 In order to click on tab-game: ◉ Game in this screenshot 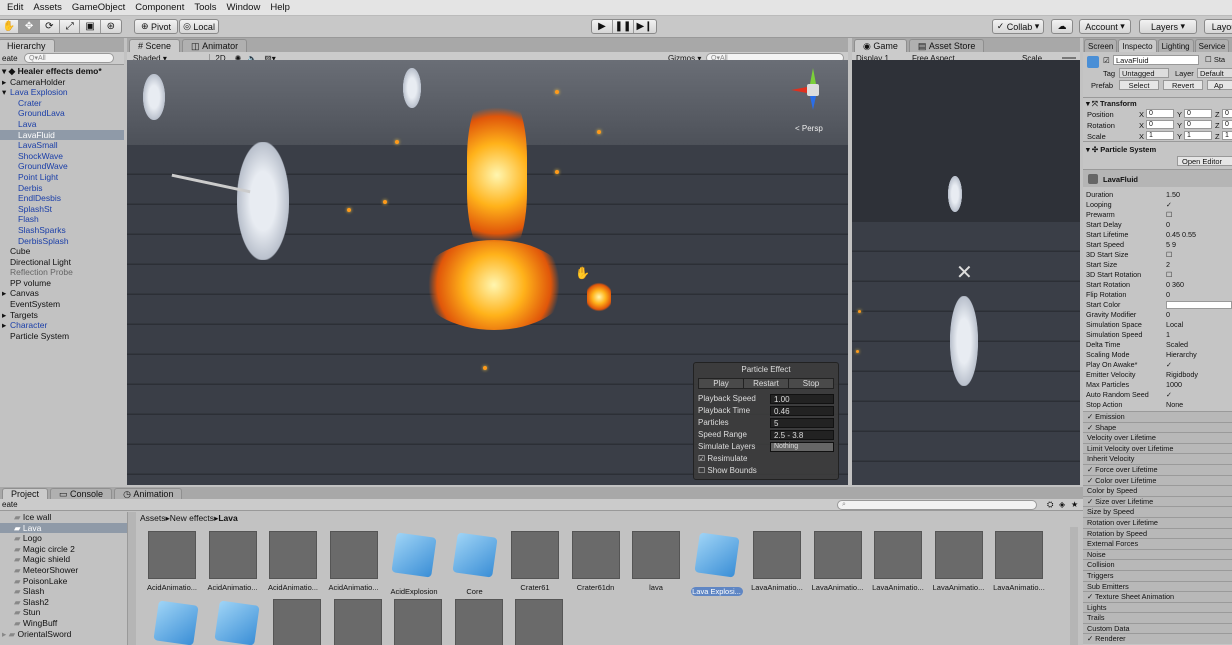, I will do `click(880, 45)`.